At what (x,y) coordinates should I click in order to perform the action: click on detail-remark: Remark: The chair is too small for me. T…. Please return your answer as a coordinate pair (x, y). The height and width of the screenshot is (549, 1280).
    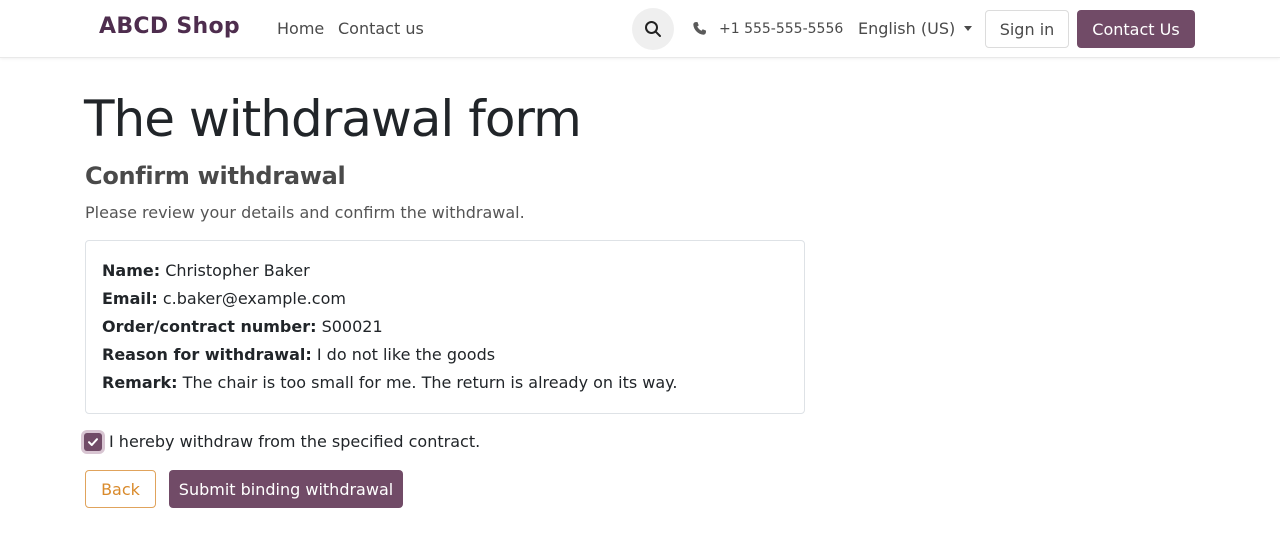
    Looking at the image, I should click on (389, 382).